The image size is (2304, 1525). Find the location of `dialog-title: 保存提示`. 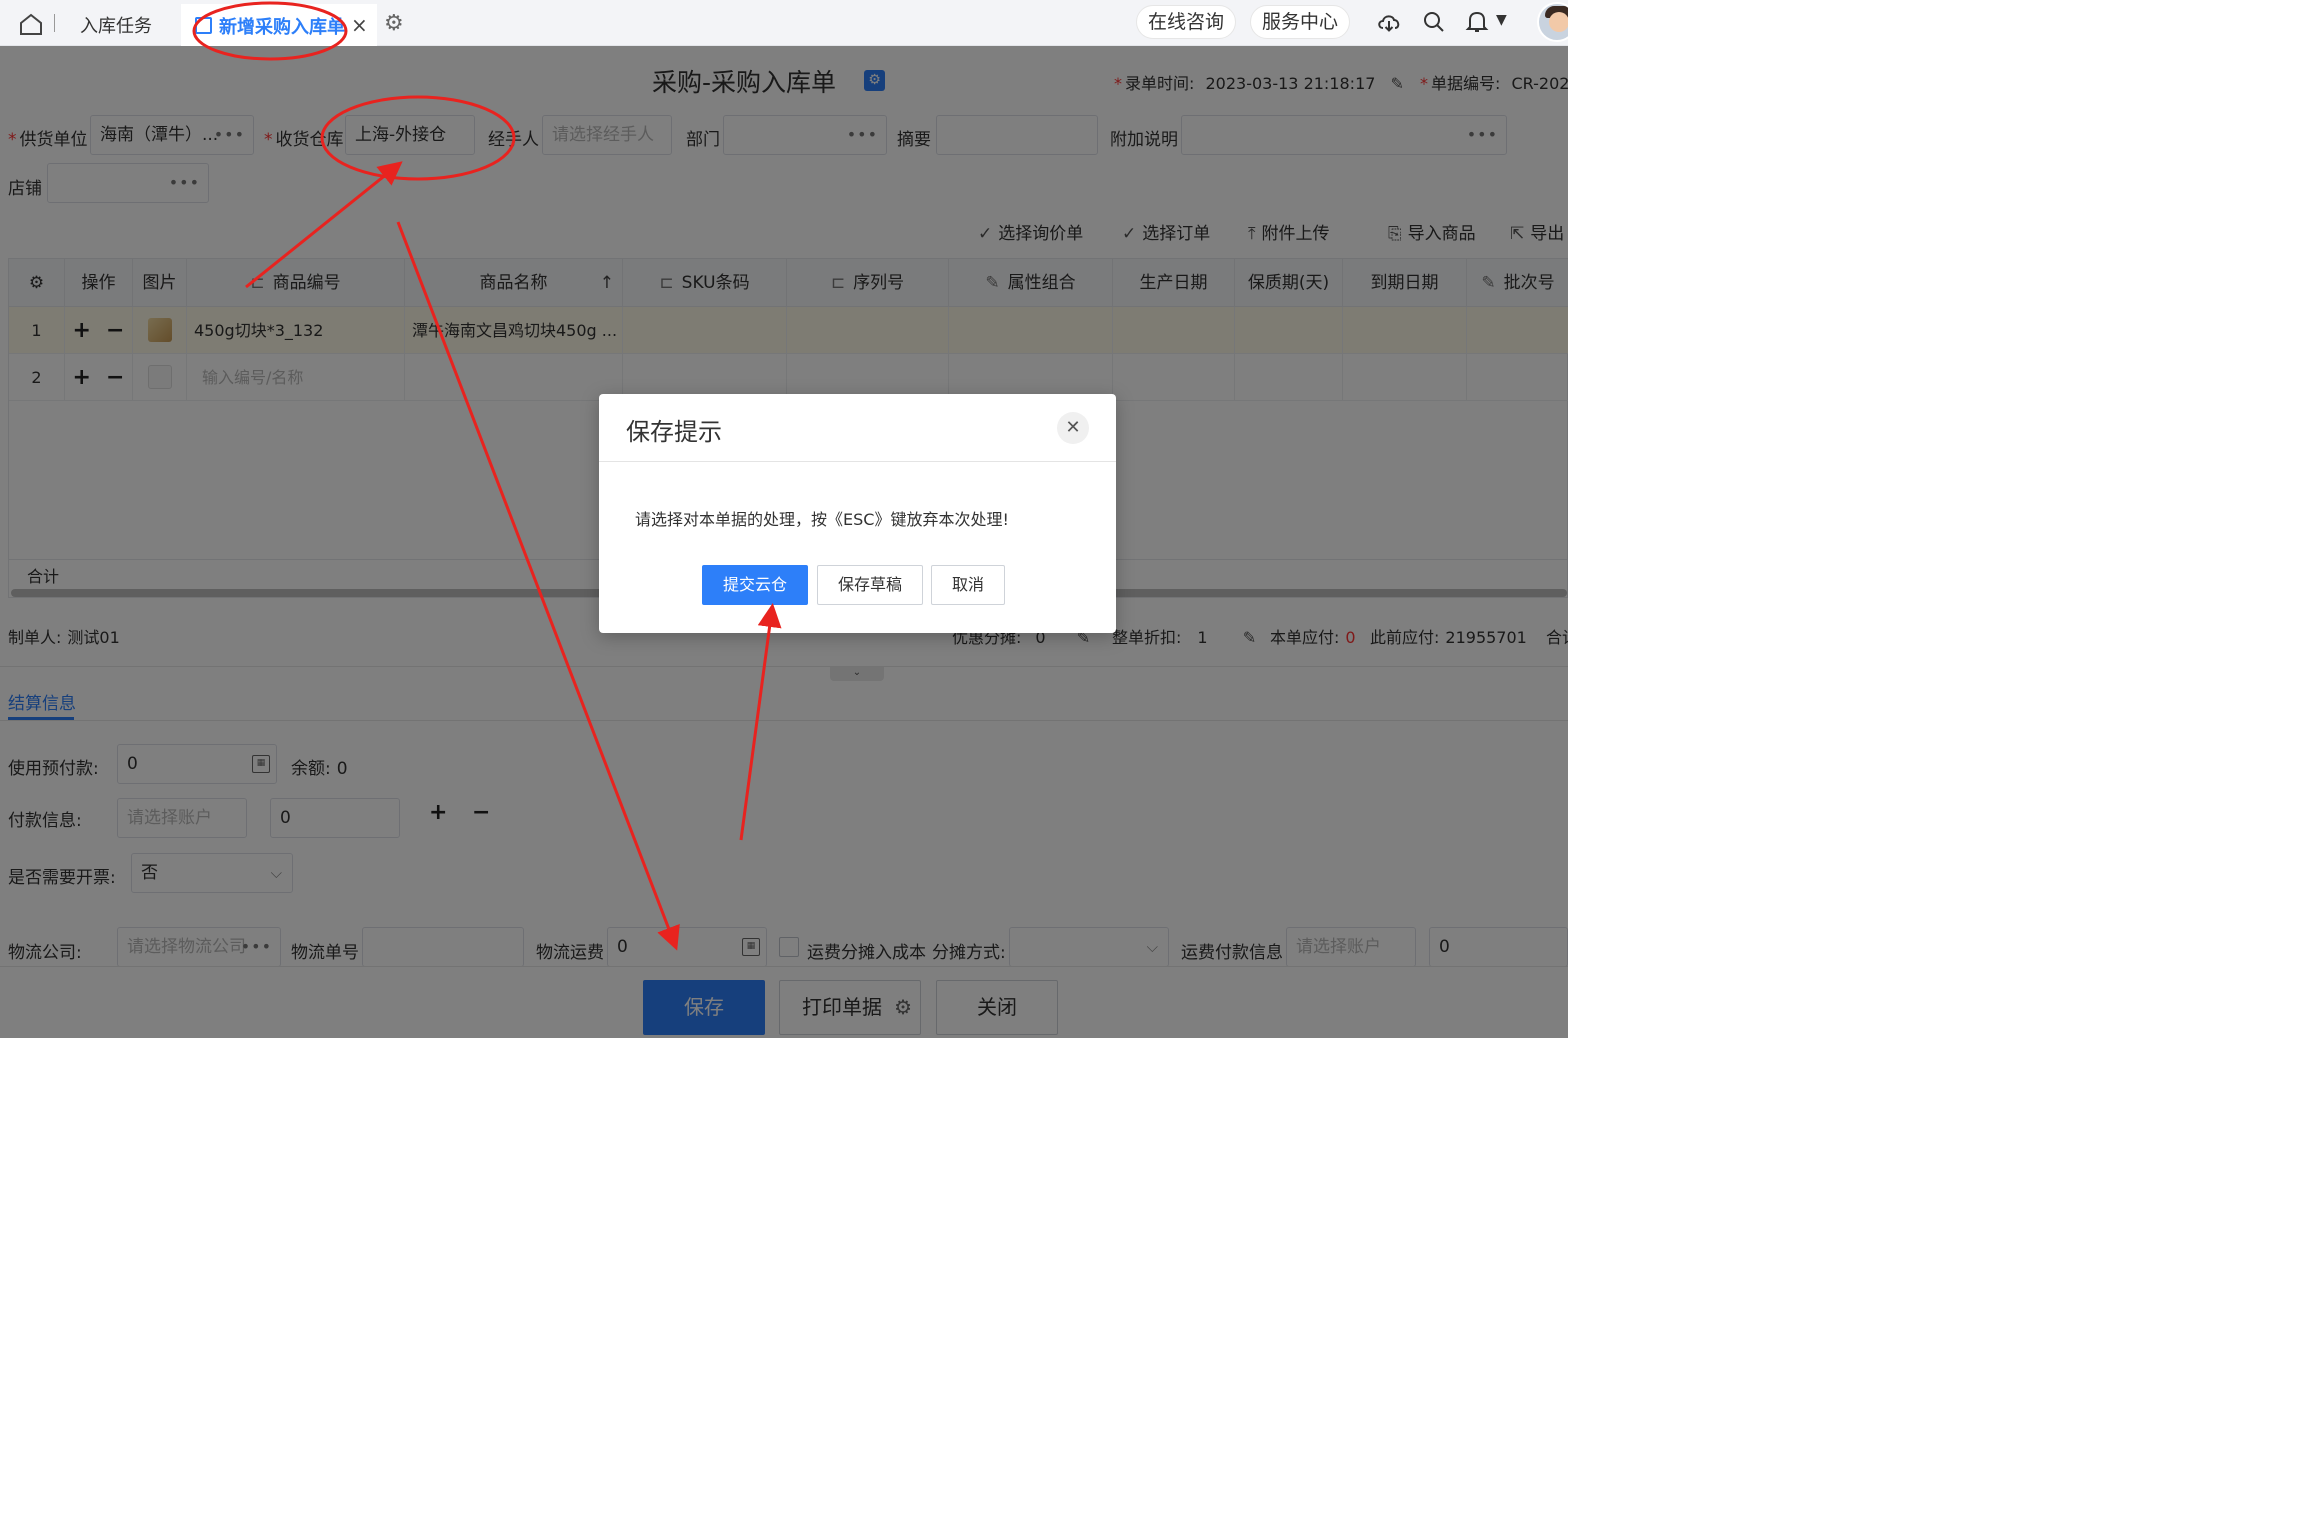

dialog-title: 保存提示 is located at coordinates (674, 432).